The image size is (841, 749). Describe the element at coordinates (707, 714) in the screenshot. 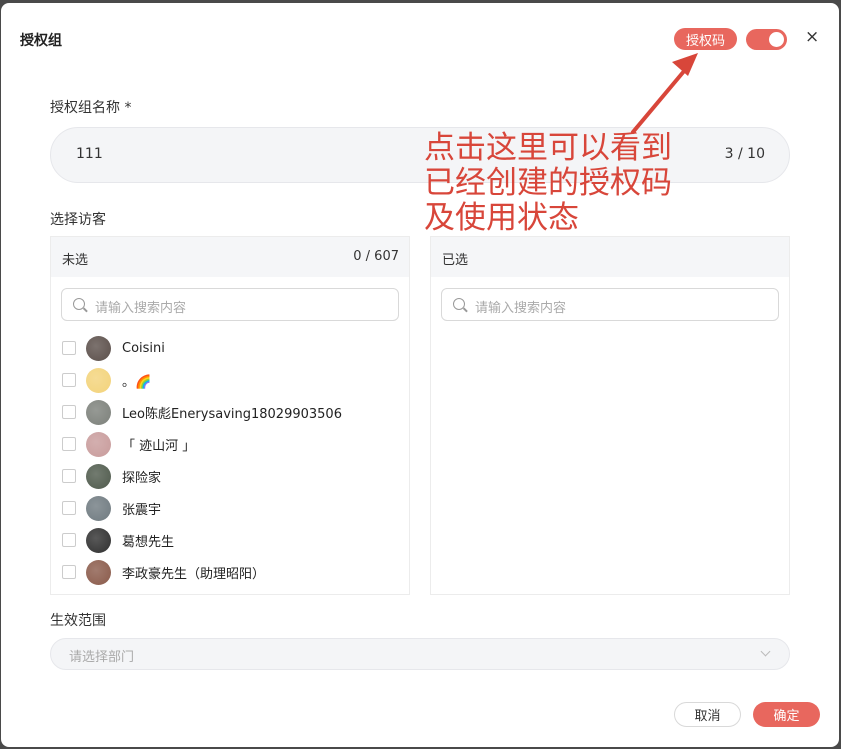

I see `cancel-button: 取消` at that location.